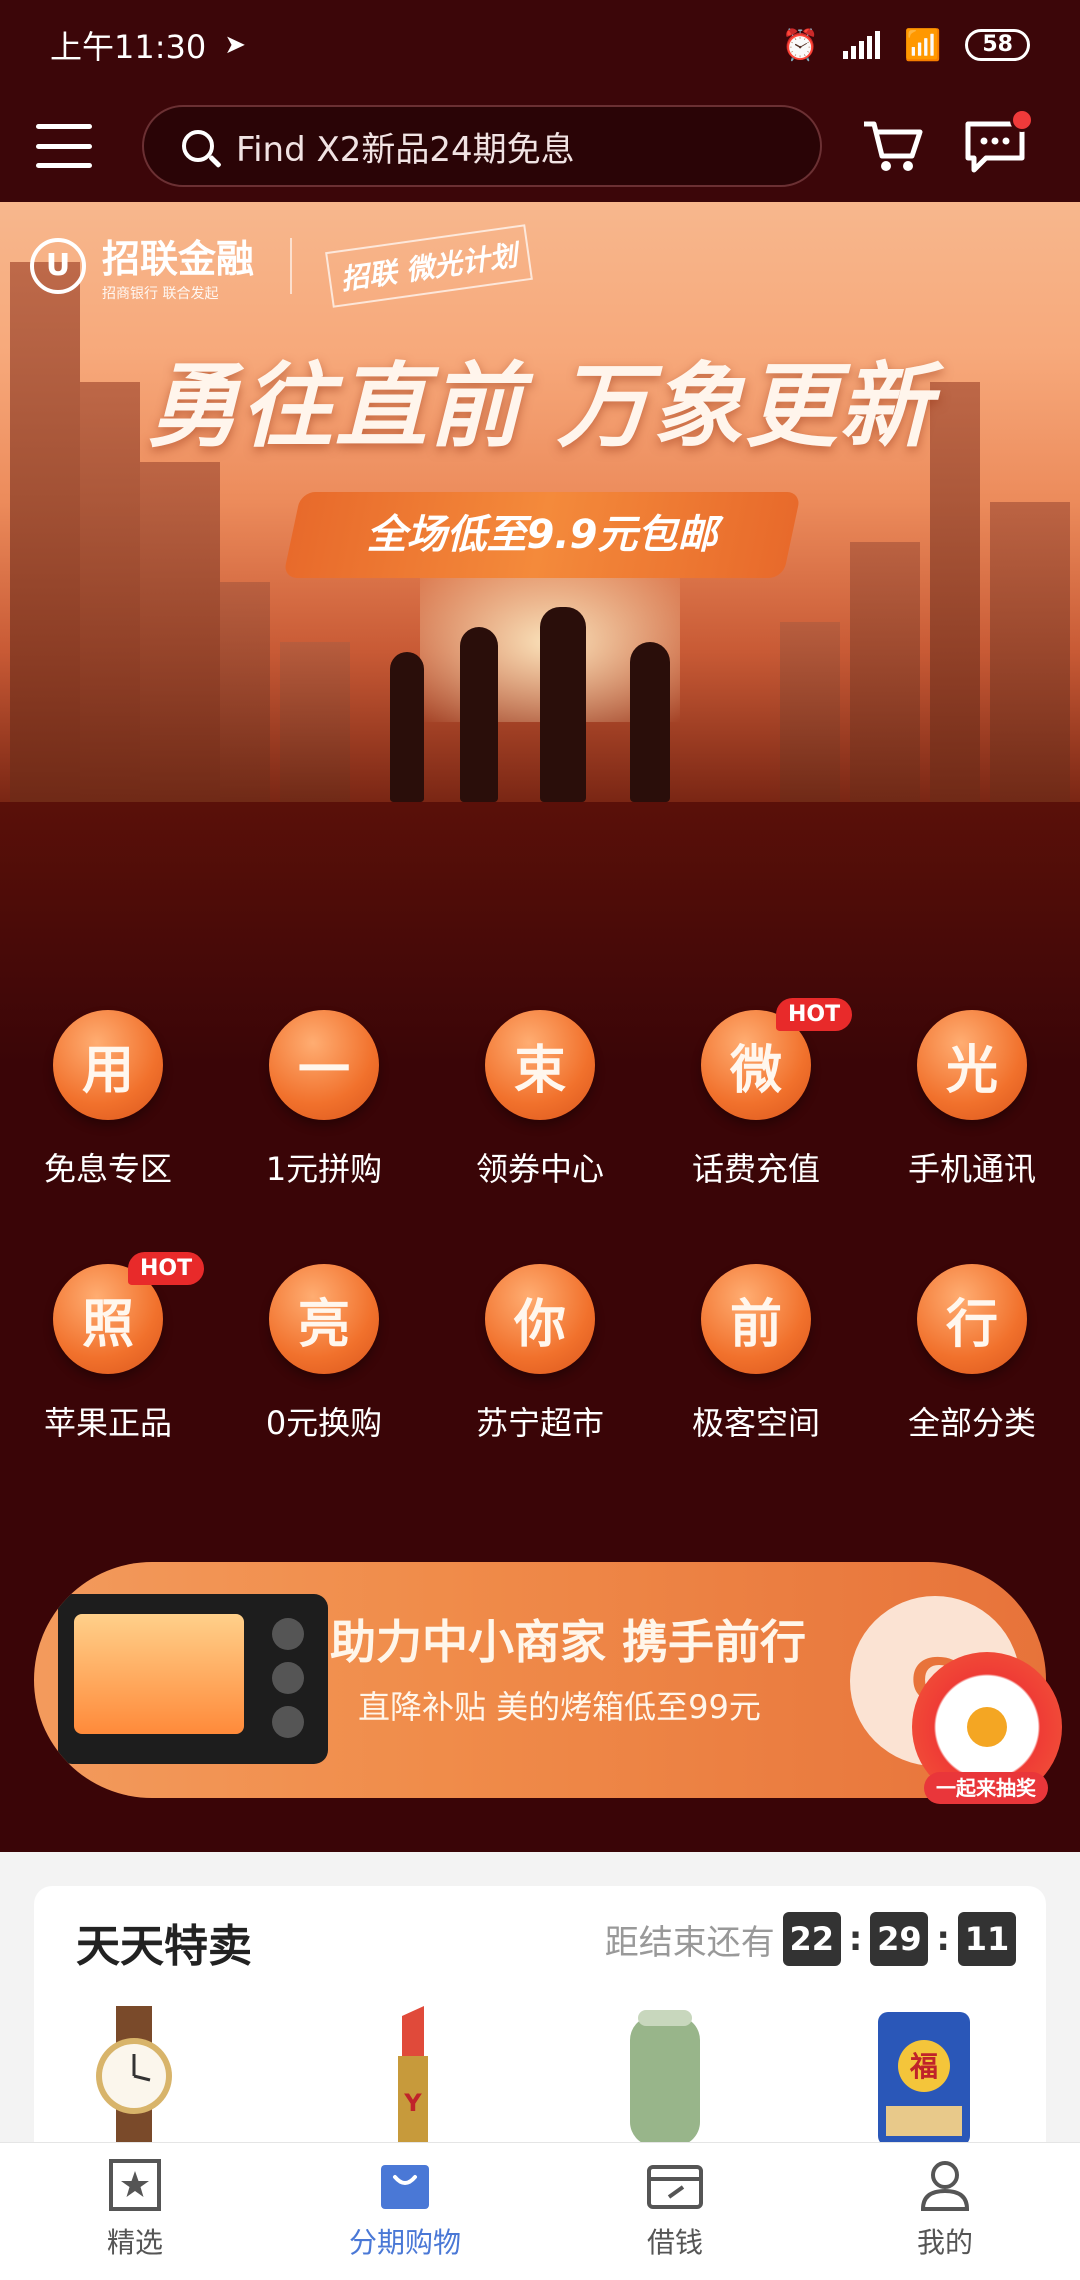 Image resolution: width=1080 pixels, height=2280 pixels. I want to click on profile-icon, so click(945, 2185).